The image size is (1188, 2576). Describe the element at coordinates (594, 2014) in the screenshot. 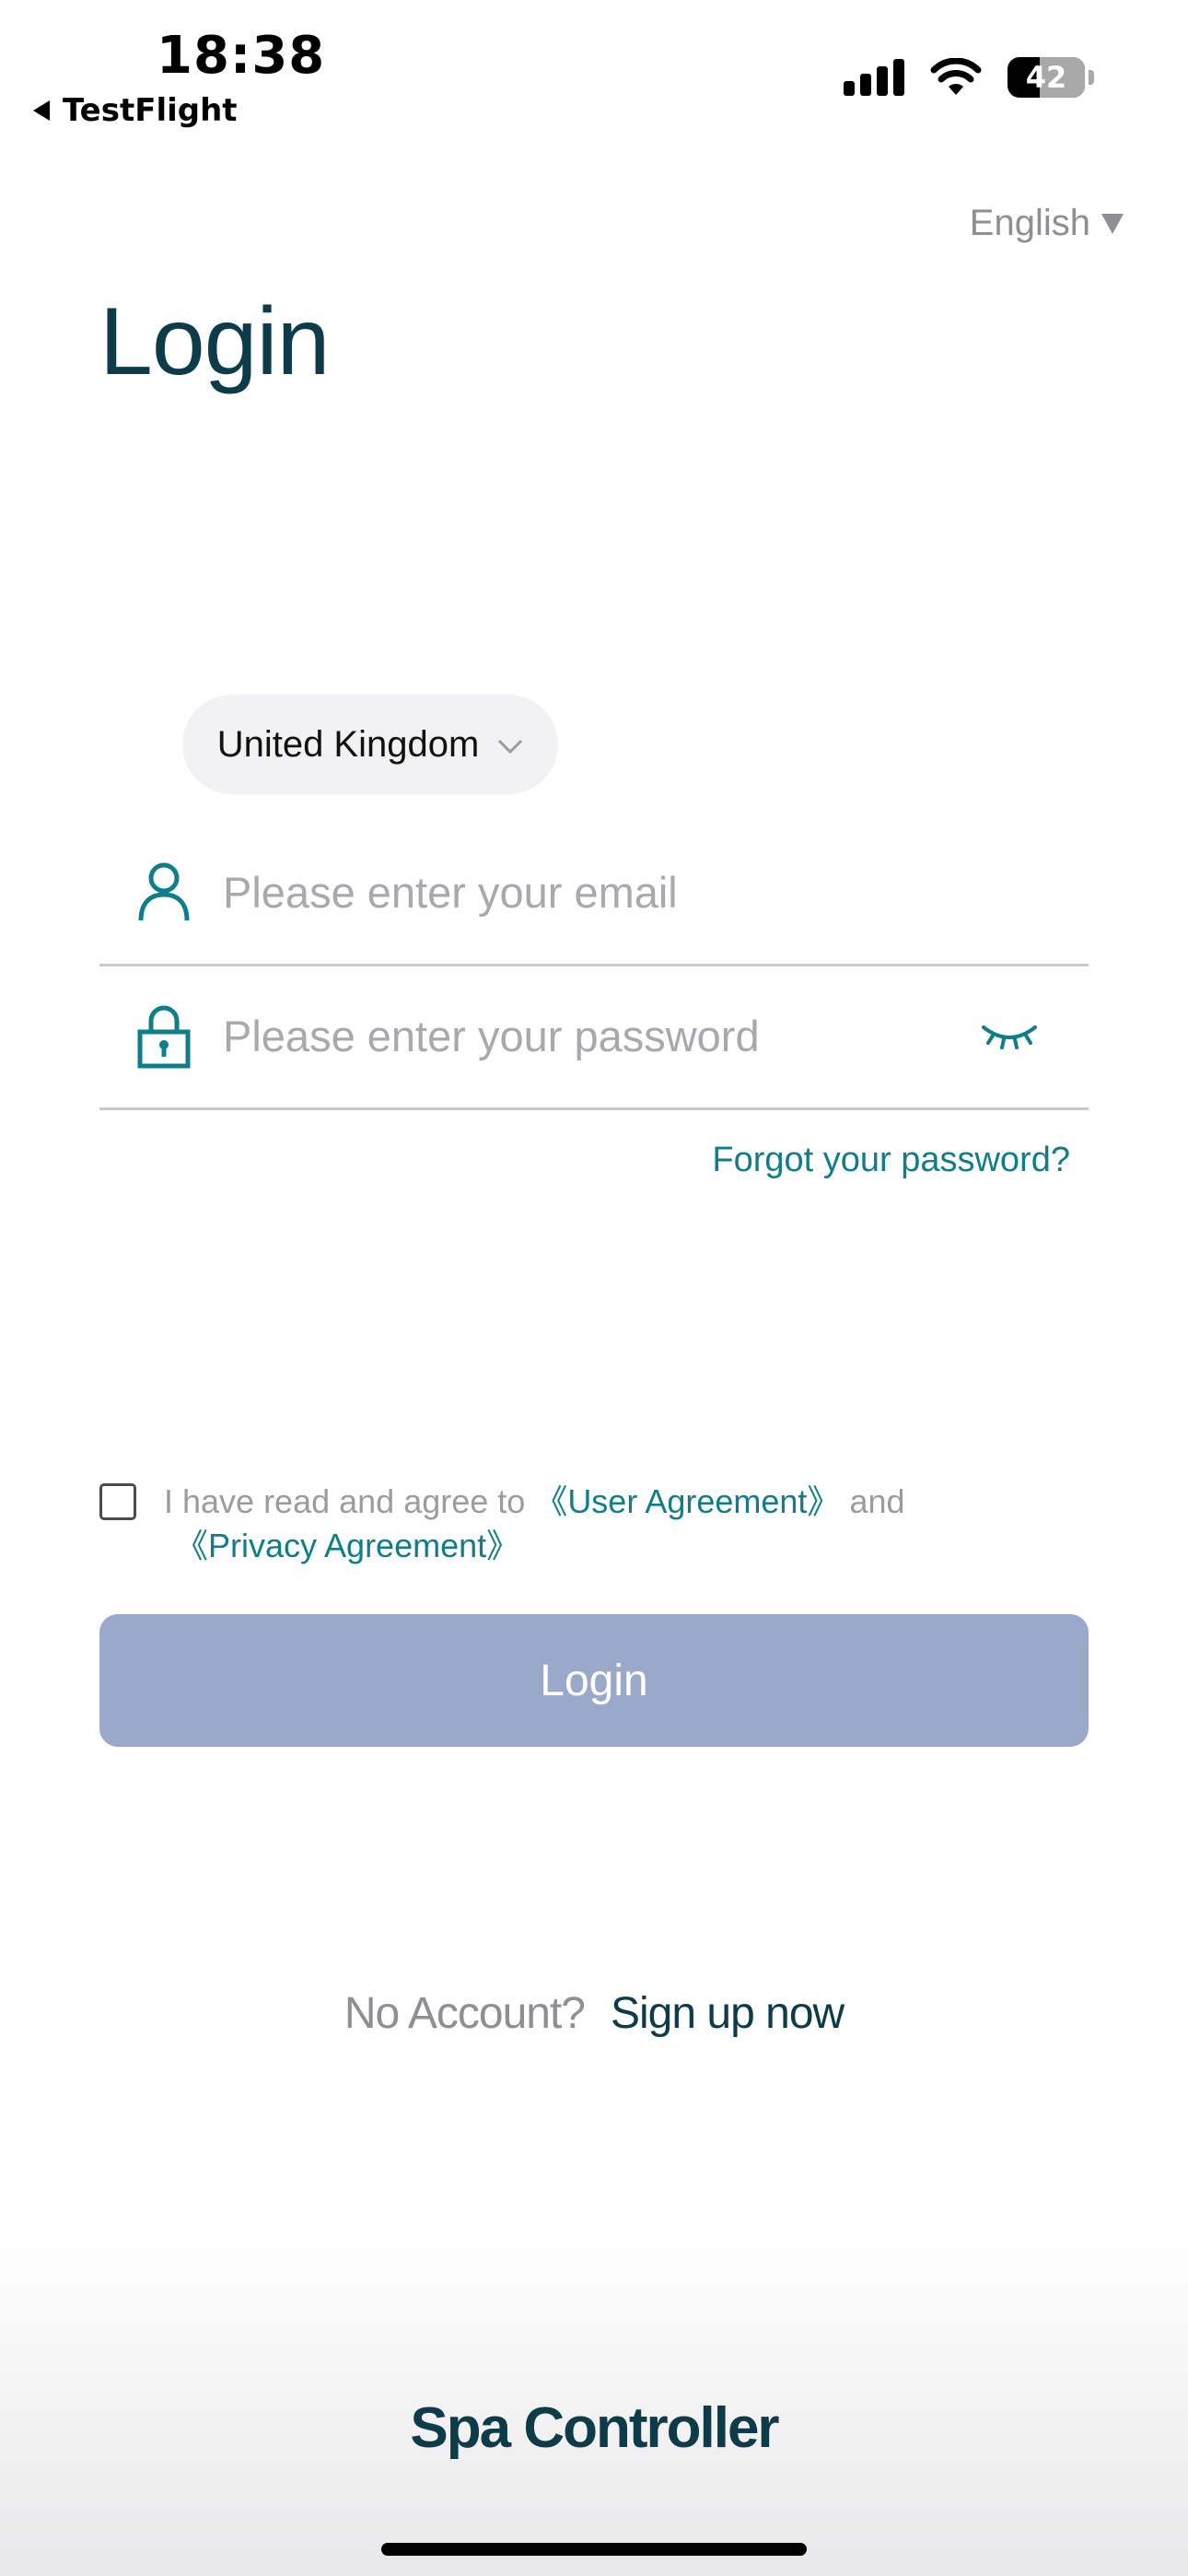

I see `signup-row: No Account? Sign up now` at that location.